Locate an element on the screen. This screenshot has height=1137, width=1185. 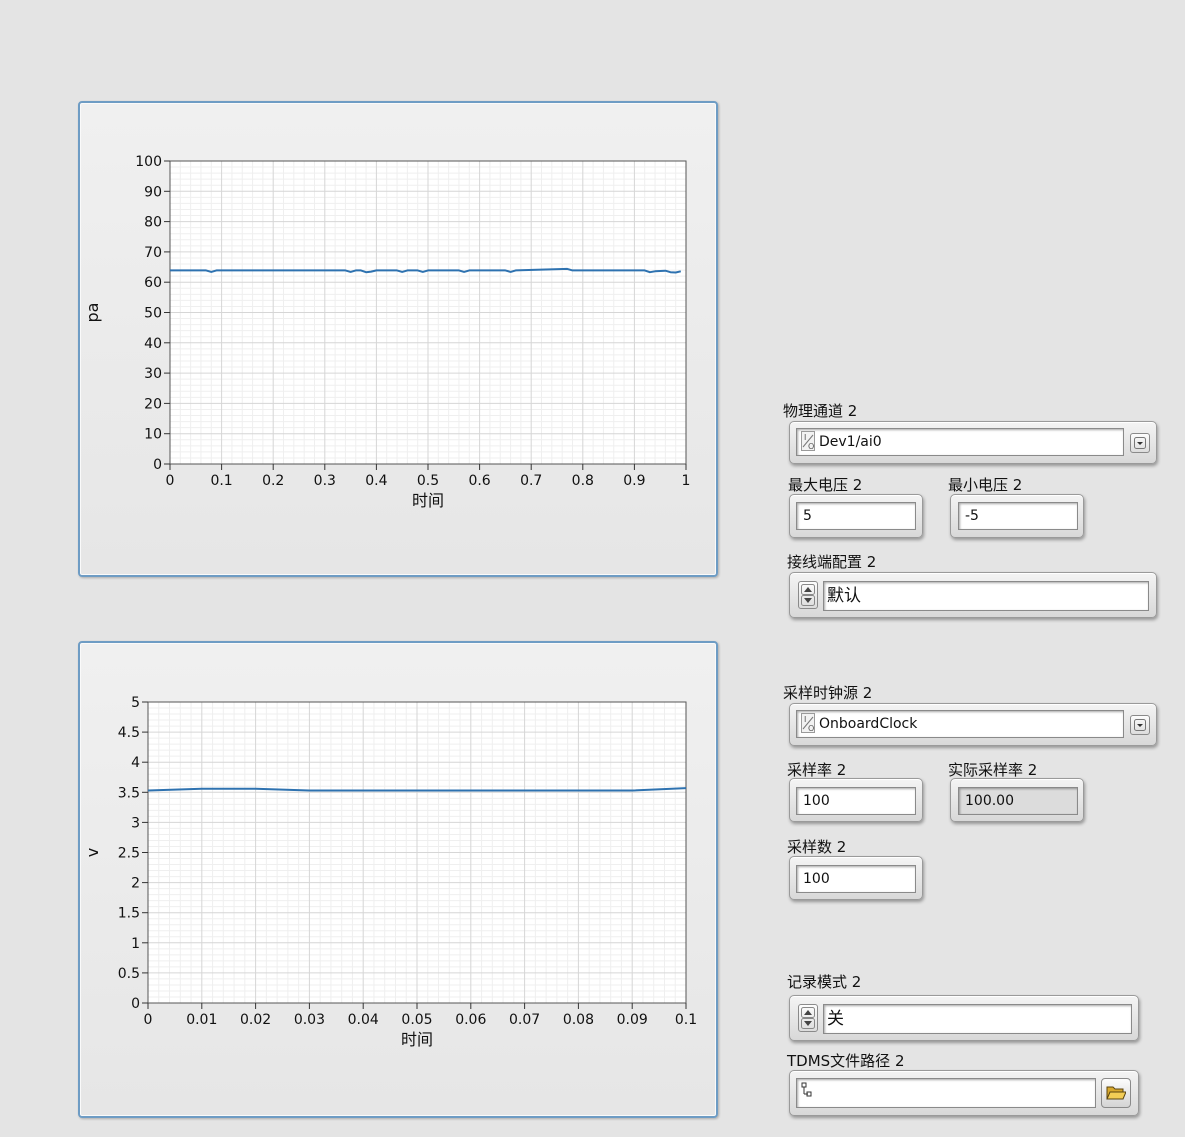
samples-field: 100 is located at coordinates (856, 879).